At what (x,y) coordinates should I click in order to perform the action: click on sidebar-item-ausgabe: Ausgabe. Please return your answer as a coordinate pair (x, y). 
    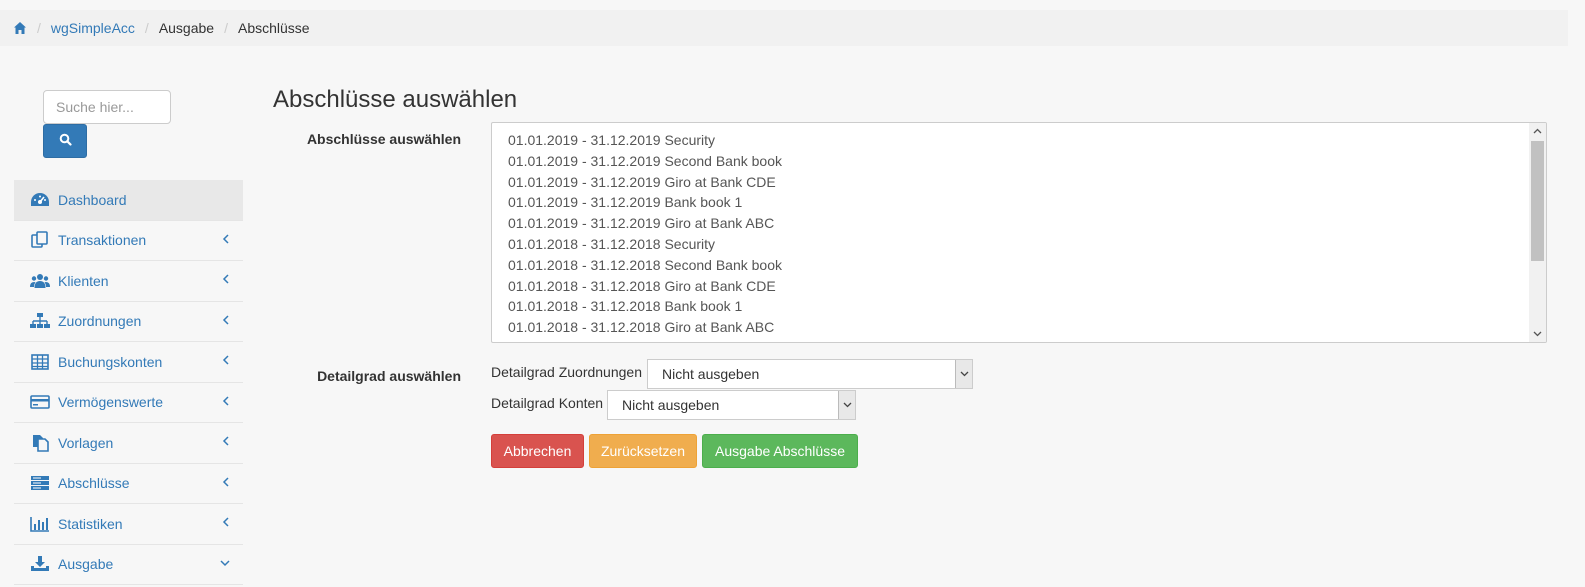
    Looking at the image, I should click on (128, 565).